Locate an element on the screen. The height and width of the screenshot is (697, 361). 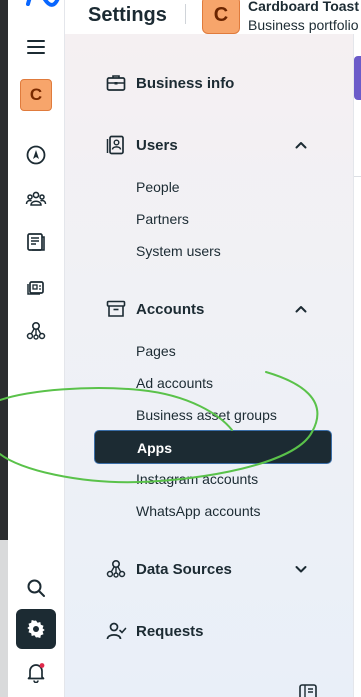
nav-apps-label: Apps is located at coordinates (154, 448).